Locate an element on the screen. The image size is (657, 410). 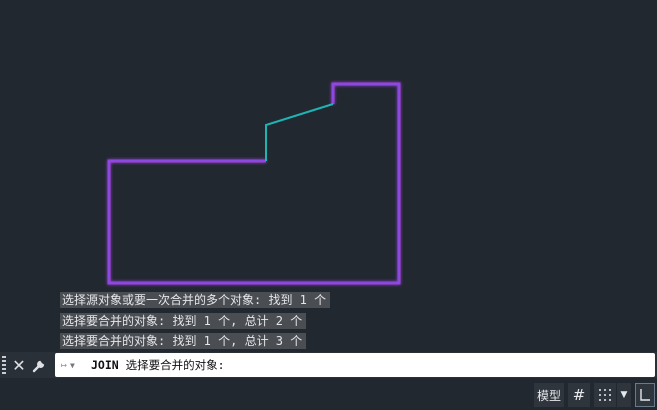
model-space-button: 模型 is located at coordinates (549, 395).